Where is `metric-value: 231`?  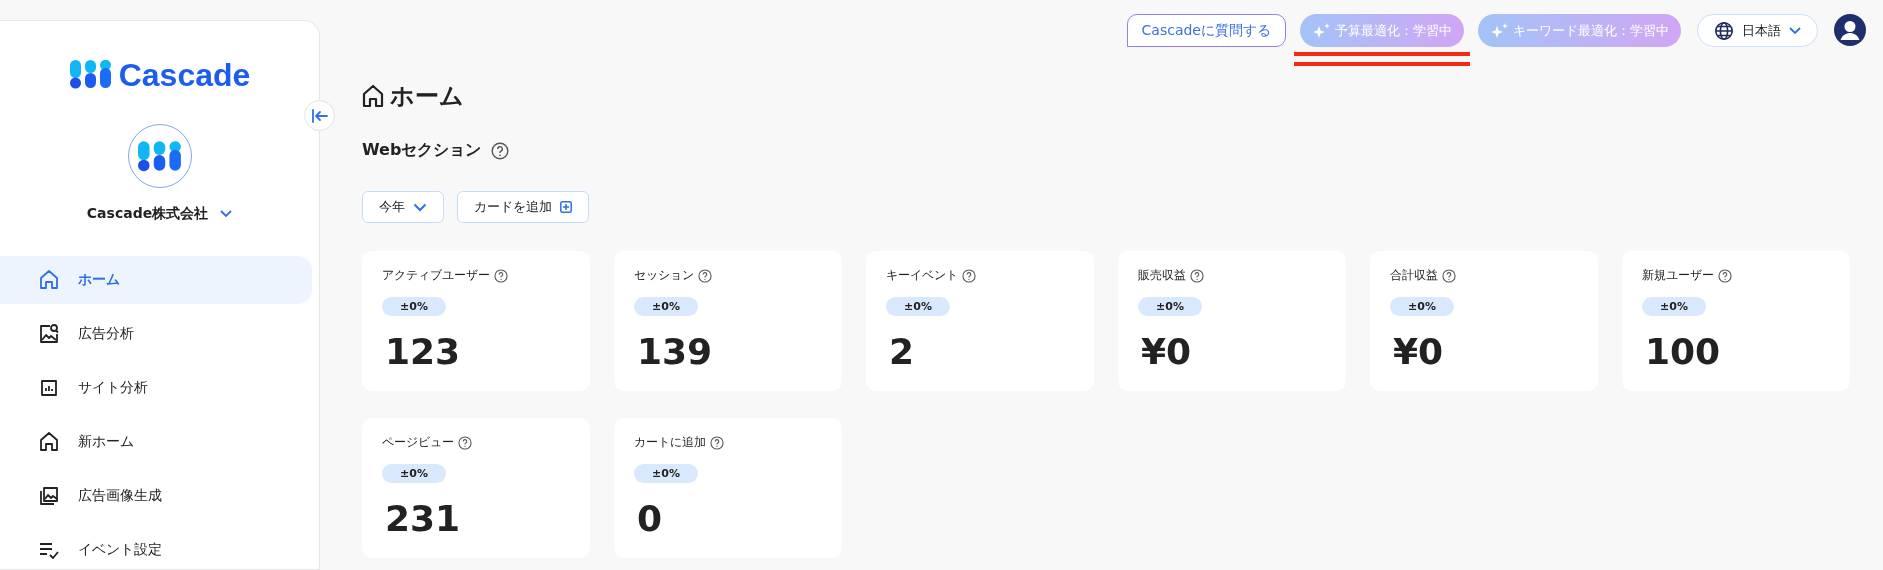
metric-value: 231 is located at coordinates (423, 519).